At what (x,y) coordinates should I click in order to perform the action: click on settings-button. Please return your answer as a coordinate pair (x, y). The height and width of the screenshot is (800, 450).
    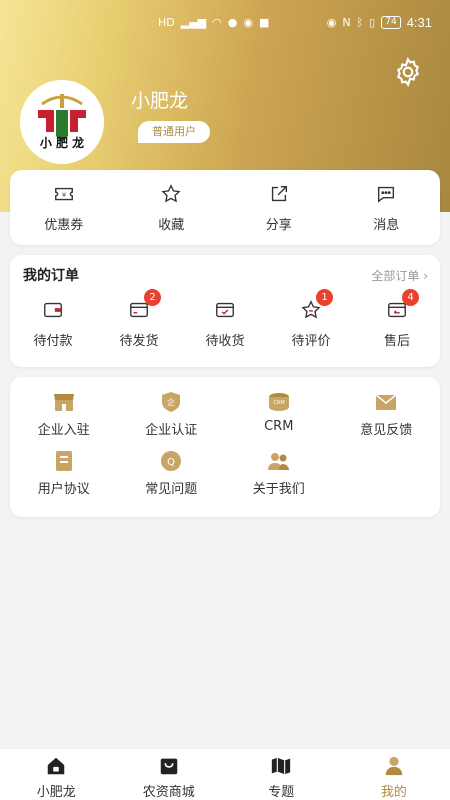
    Looking at the image, I should click on (408, 72).